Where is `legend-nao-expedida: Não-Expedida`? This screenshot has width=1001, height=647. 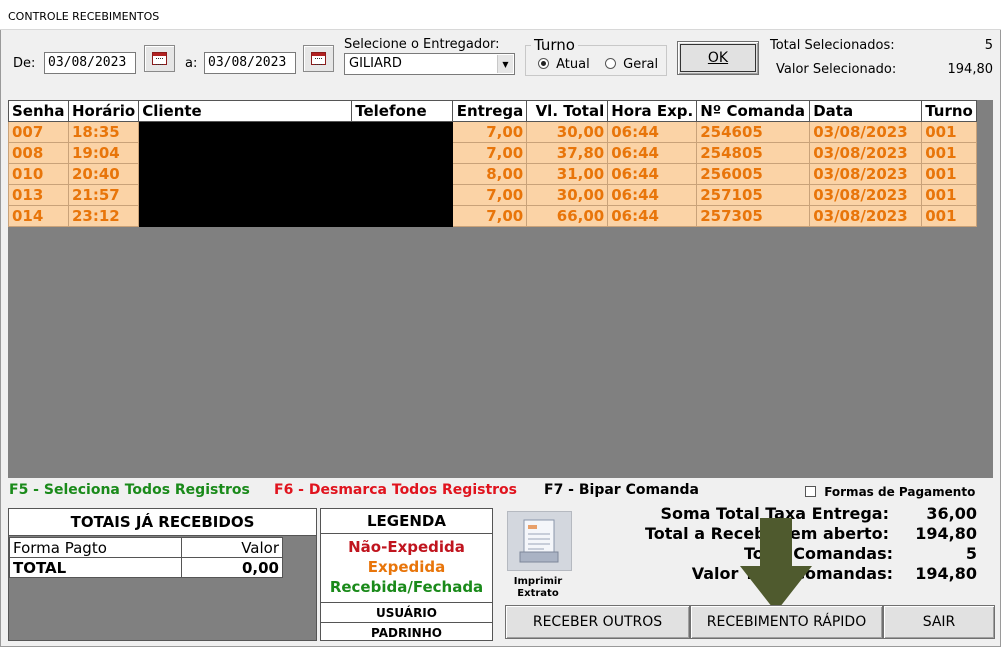 legend-nao-expedida: Não-Expedida is located at coordinates (406, 547).